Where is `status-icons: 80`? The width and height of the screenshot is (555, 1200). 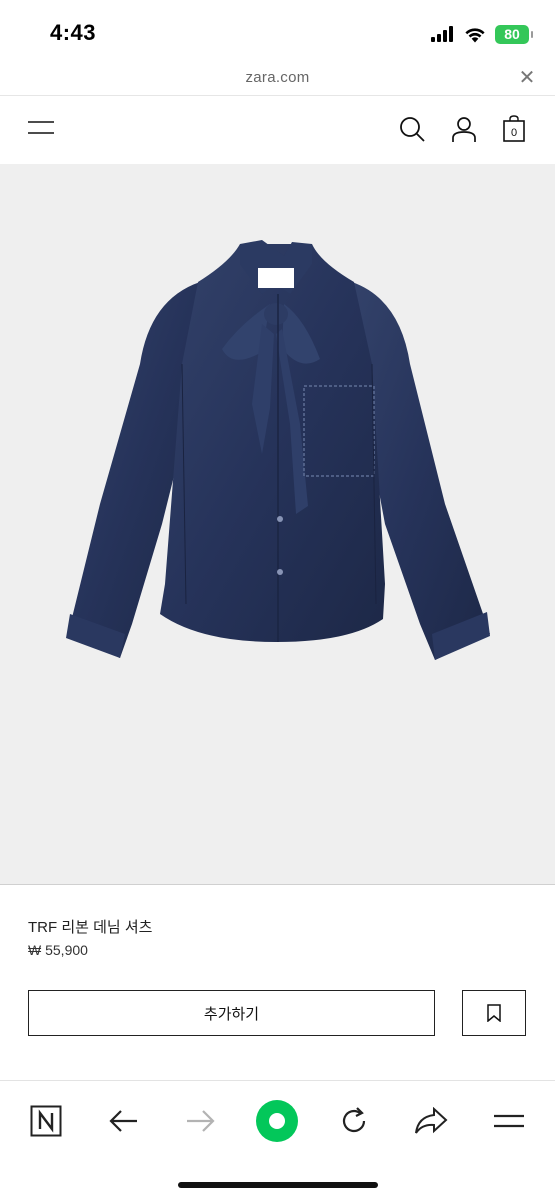
status-icons: 80 is located at coordinates (482, 34).